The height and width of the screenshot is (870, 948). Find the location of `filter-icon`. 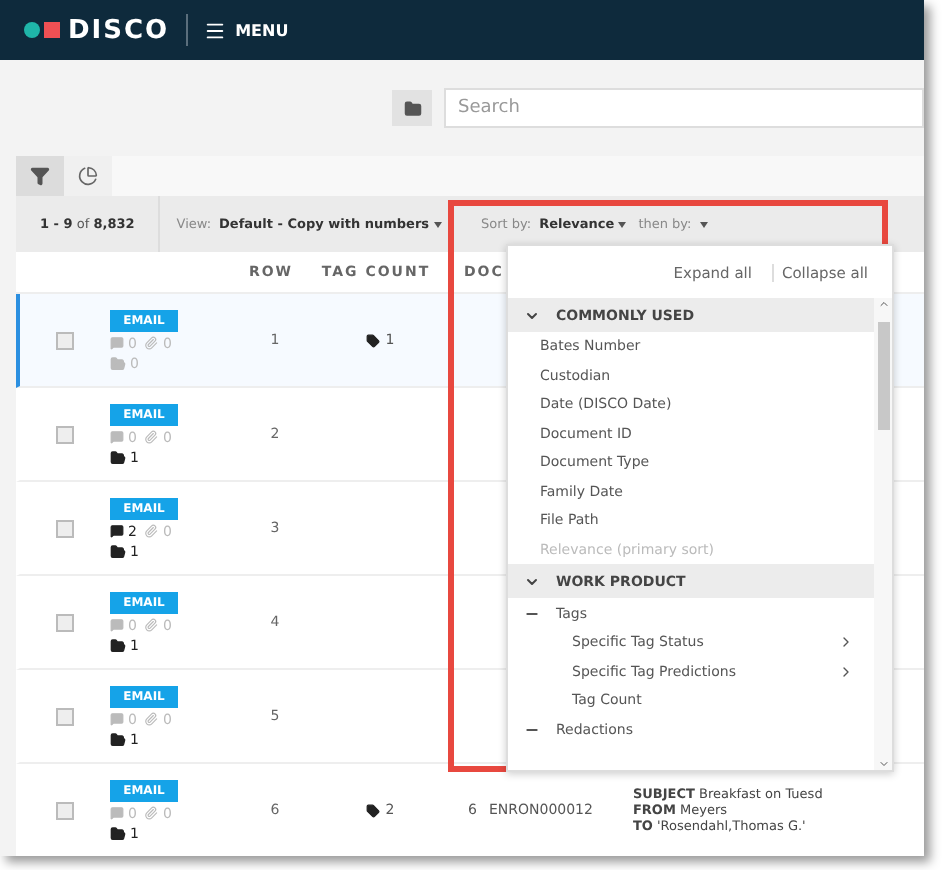

filter-icon is located at coordinates (40, 176).